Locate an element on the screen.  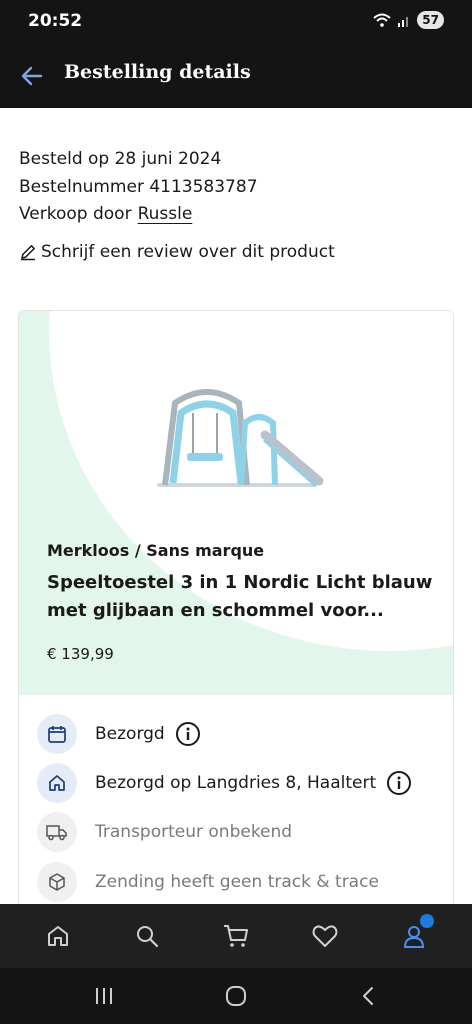
write-review-link: Schrijf een review over dit product is located at coordinates (177, 252).